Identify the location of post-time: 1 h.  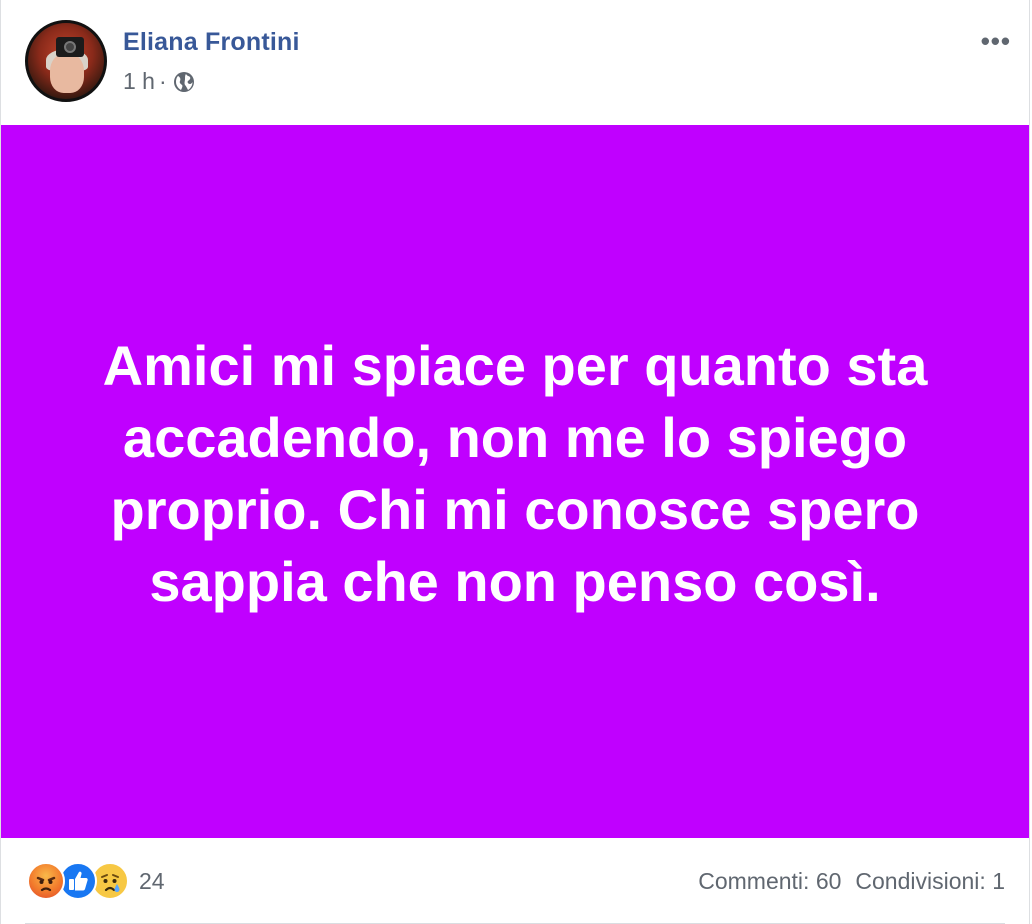
(139, 81).